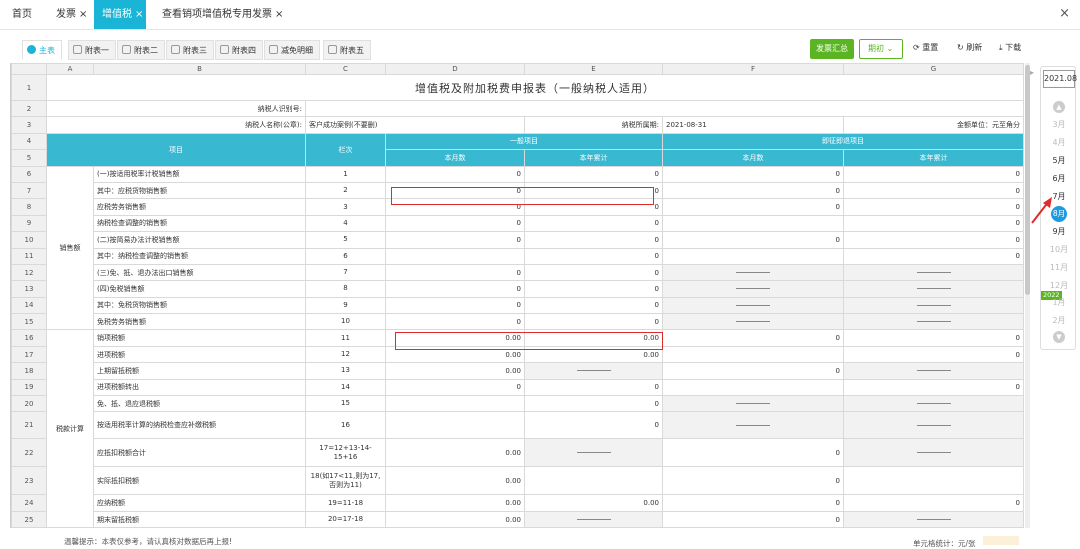 The height and width of the screenshot is (549, 1080). What do you see at coordinates (832, 49) in the screenshot?
I see `invoice-summary-button: 发票汇总` at bounding box center [832, 49].